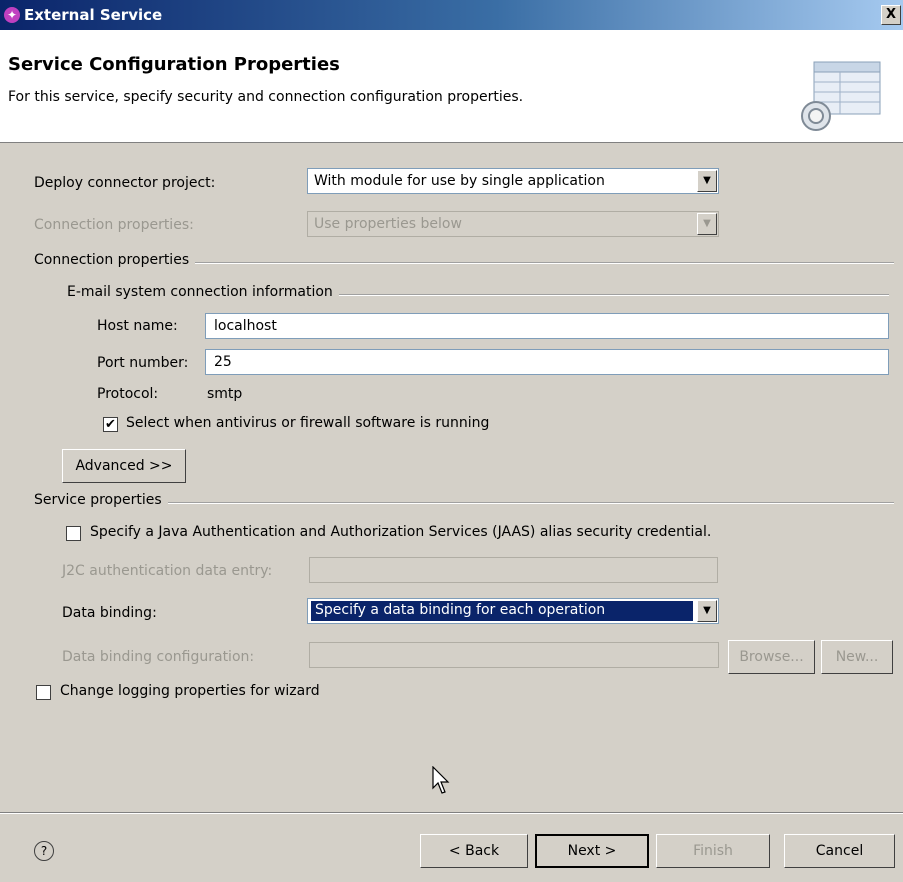  What do you see at coordinates (513, 570) in the screenshot?
I see `j2c-input` at bounding box center [513, 570].